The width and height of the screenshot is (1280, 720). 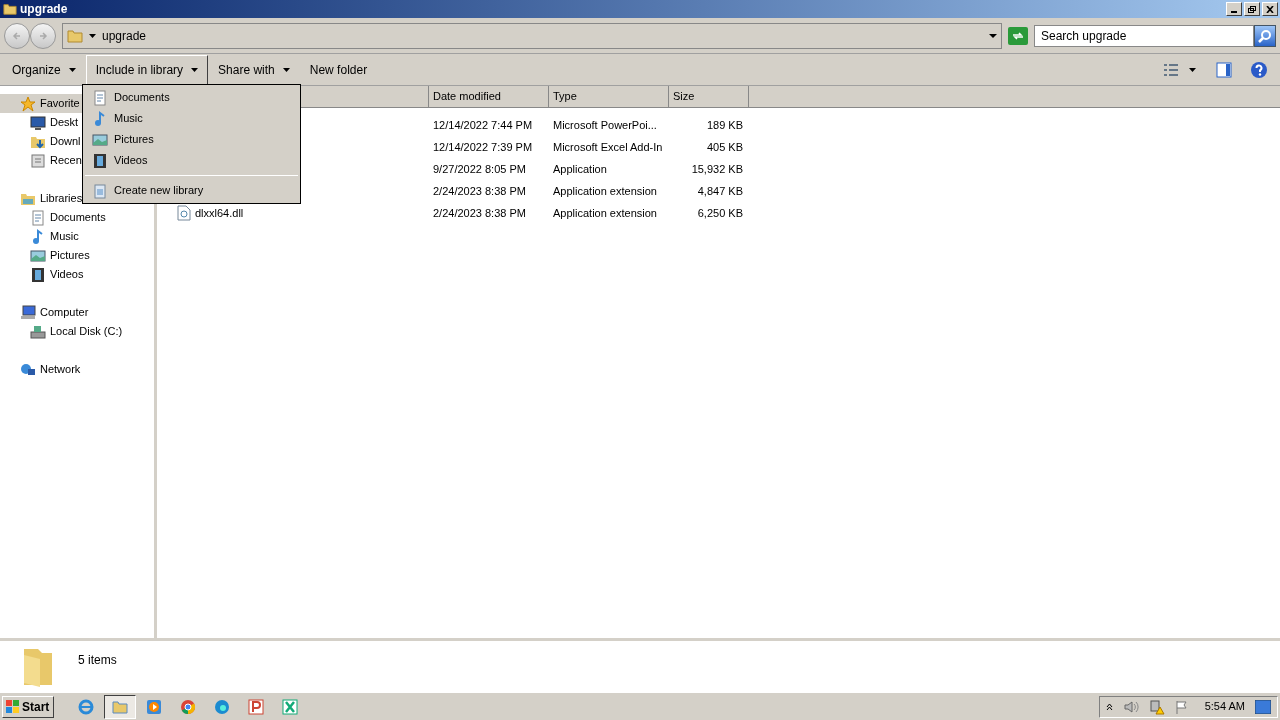 I want to click on column-header: Size, so click(x=709, y=96).